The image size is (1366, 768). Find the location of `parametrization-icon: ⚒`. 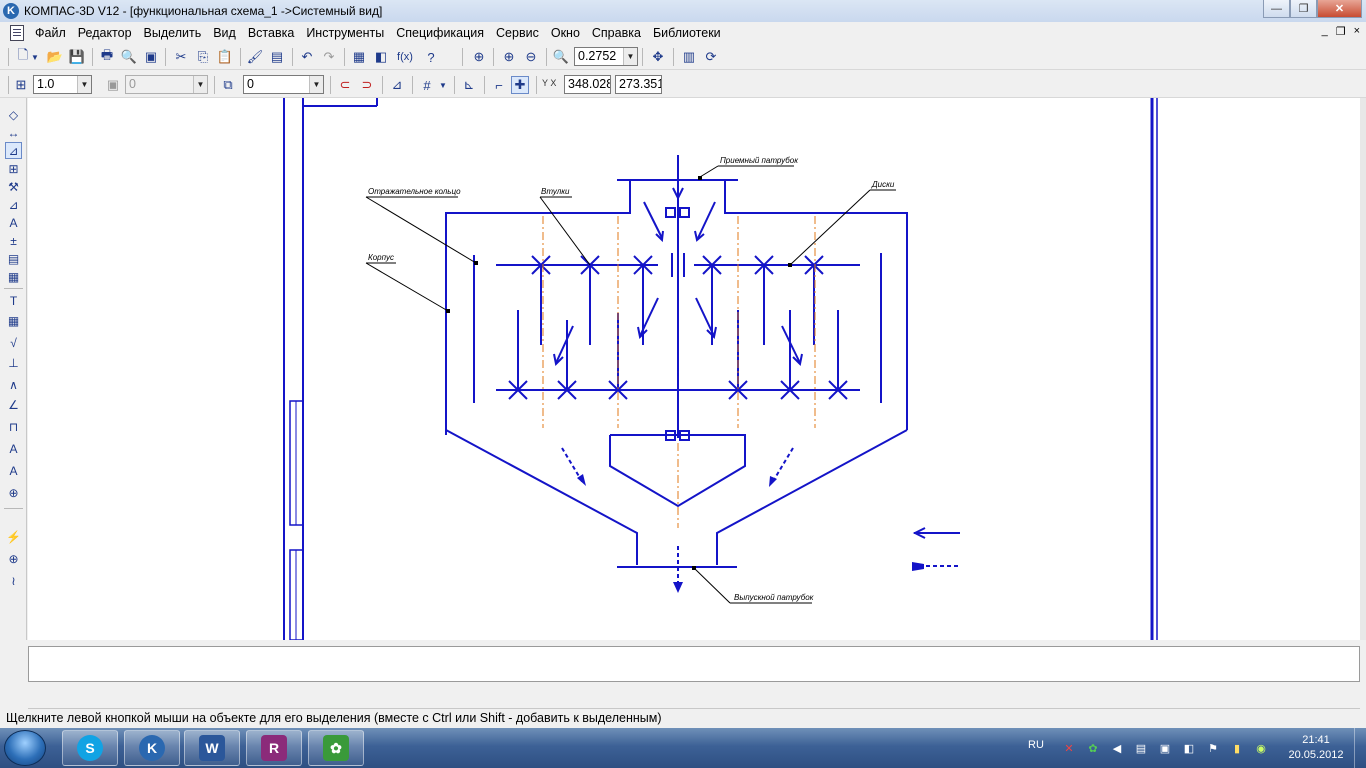

parametrization-icon: ⚒ is located at coordinates (13, 186).